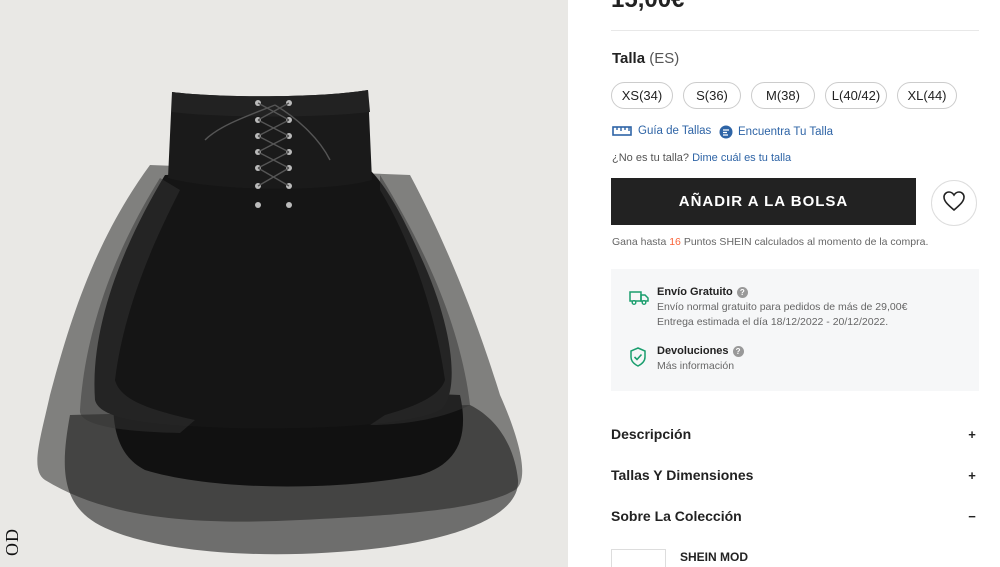 The image size is (1000, 567). I want to click on returns-title-label: Devoluciones, so click(693, 351).